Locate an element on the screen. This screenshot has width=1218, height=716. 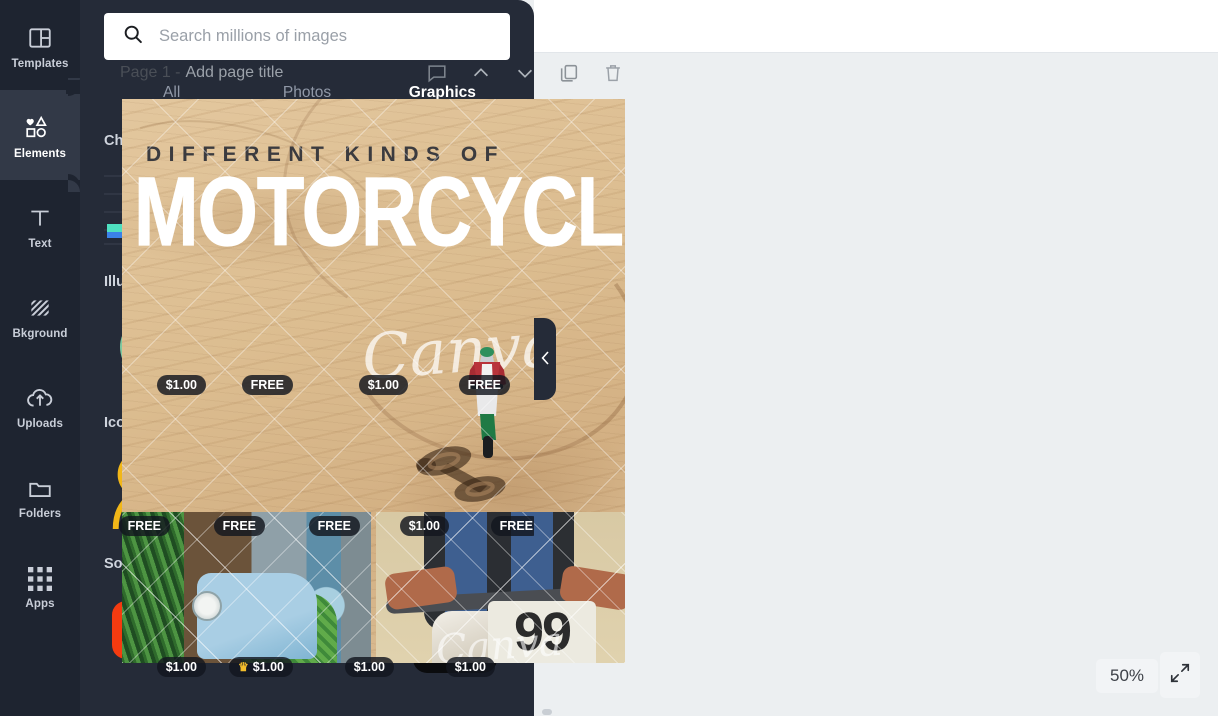
apps-icon is located at coordinates (40, 576).